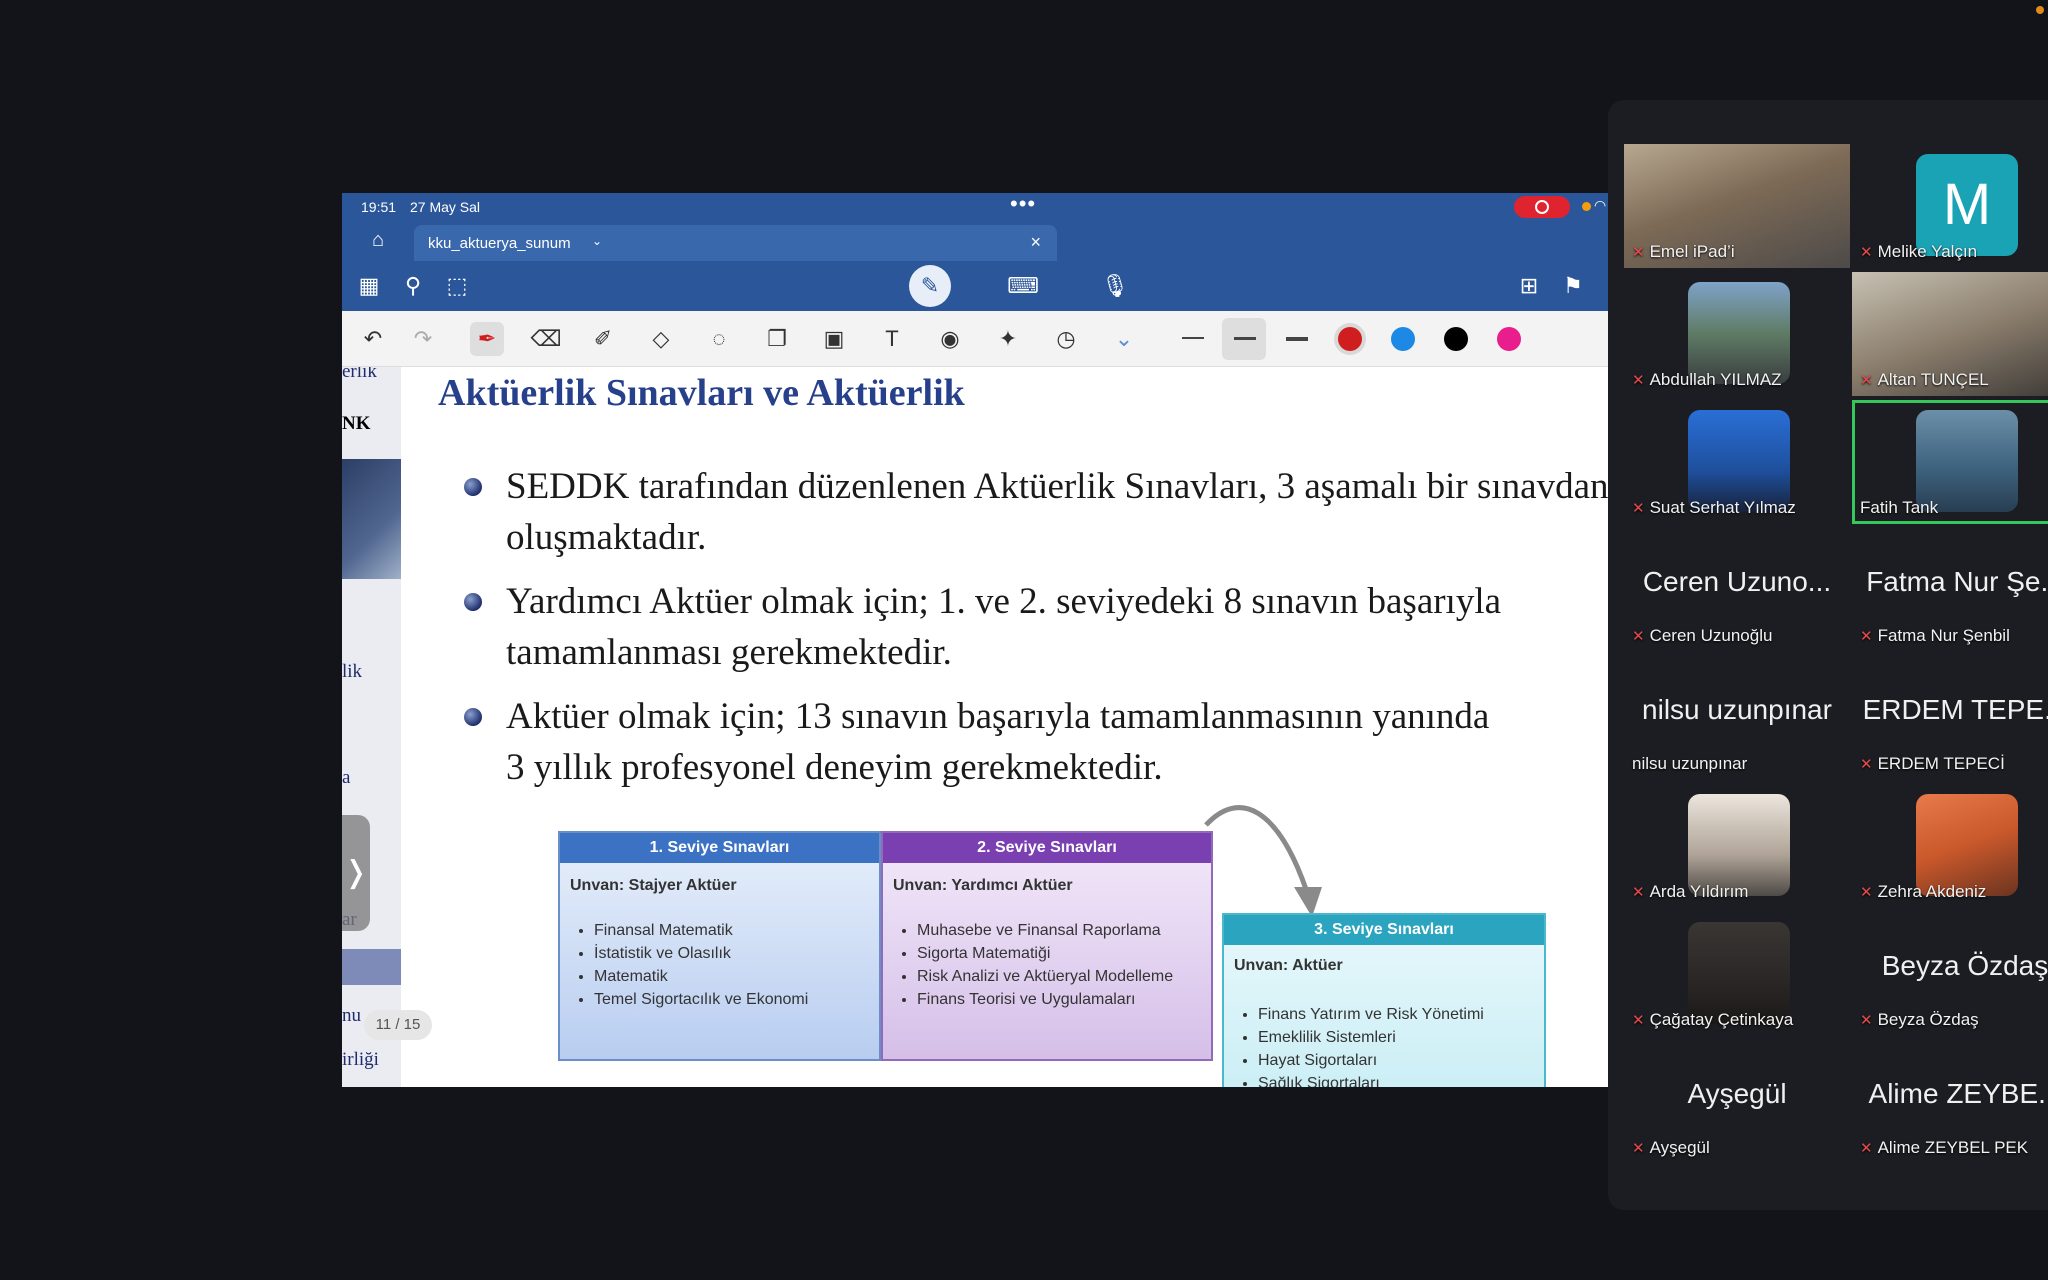 This screenshot has width=2048, height=1280. I want to click on level-title: Unvan: Aktüer, so click(1288, 965).